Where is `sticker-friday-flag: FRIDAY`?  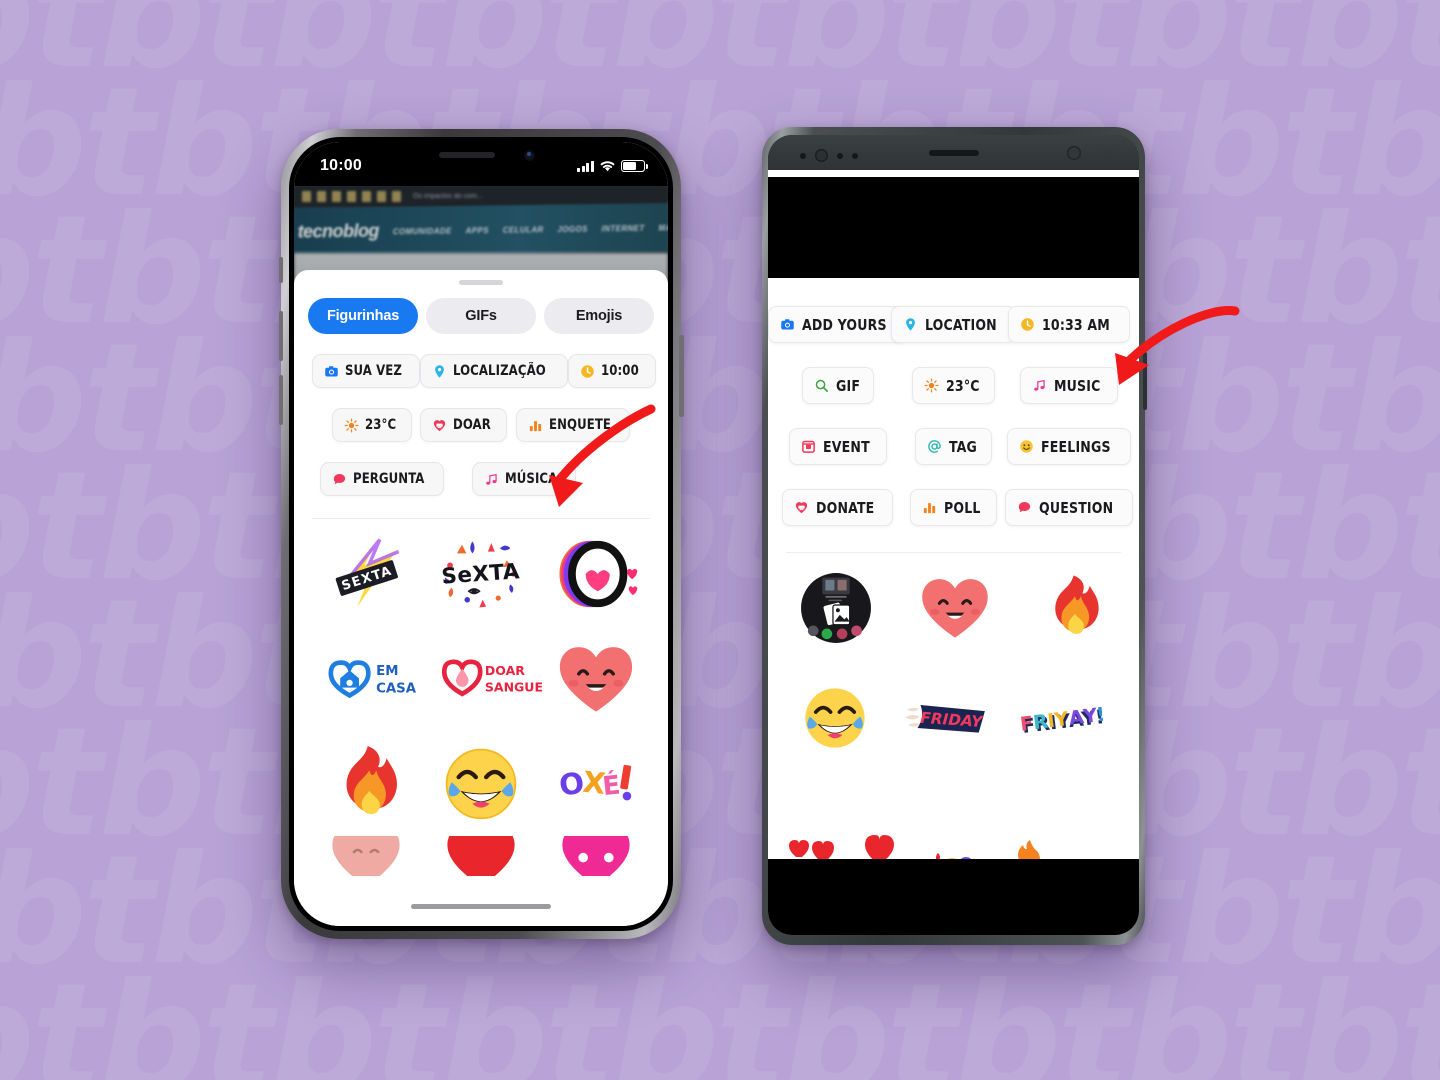 sticker-friday-flag: FRIDAY is located at coordinates (945, 718).